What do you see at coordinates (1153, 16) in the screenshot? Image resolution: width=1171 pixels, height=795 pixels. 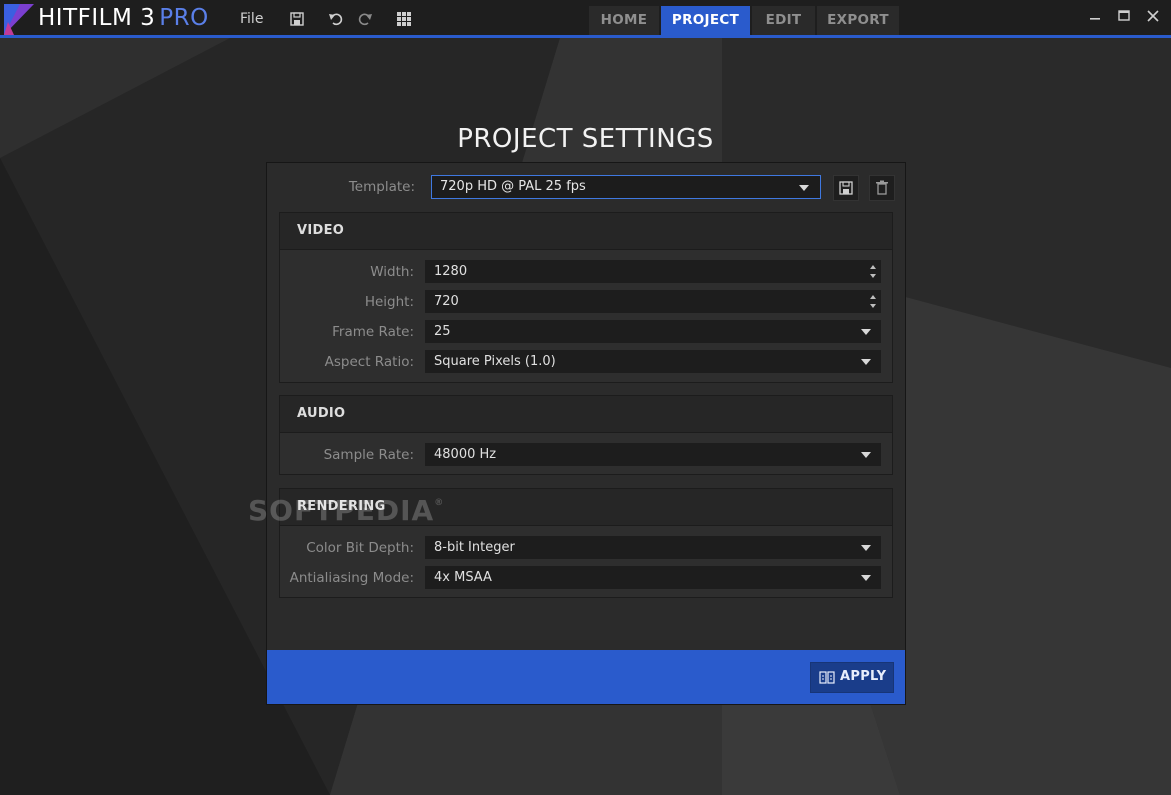 I see `close-icon` at bounding box center [1153, 16].